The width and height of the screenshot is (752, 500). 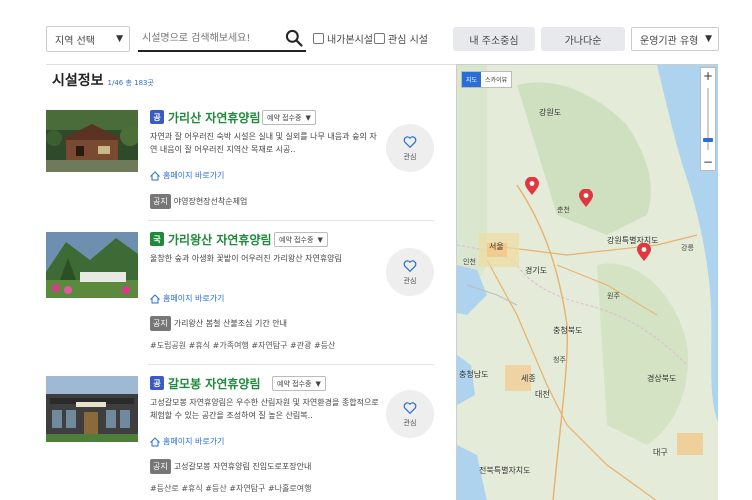 I want to click on map-label-incheon: 인천, so click(x=469, y=262).